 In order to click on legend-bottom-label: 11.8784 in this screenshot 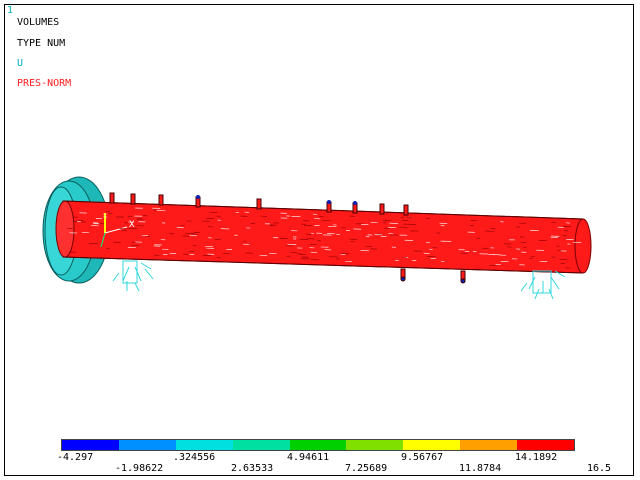, I will do `click(480, 468)`.